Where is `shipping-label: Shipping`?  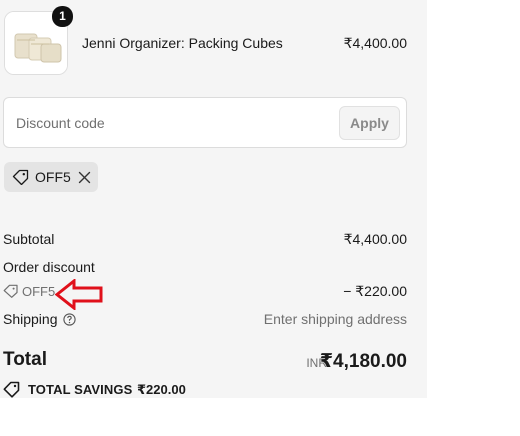
shipping-label: Shipping is located at coordinates (30, 319).